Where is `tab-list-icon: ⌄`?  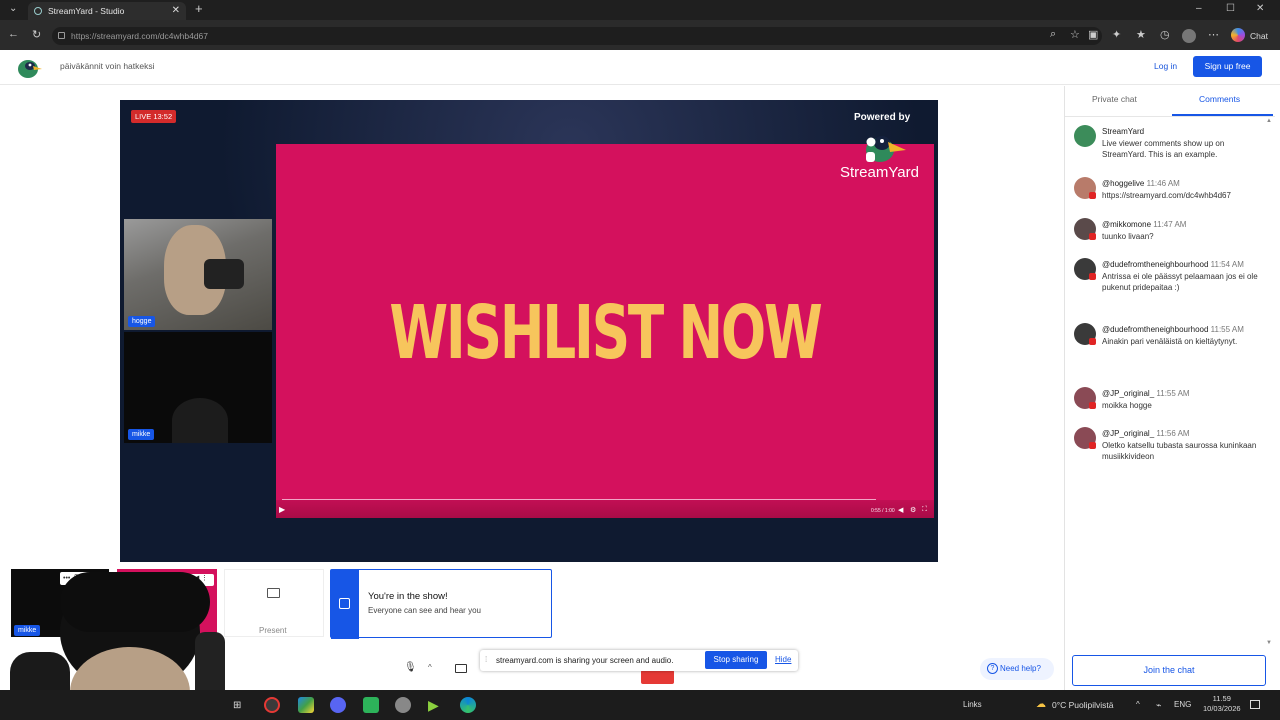
tab-list-icon: ⌄ is located at coordinates (13, 8).